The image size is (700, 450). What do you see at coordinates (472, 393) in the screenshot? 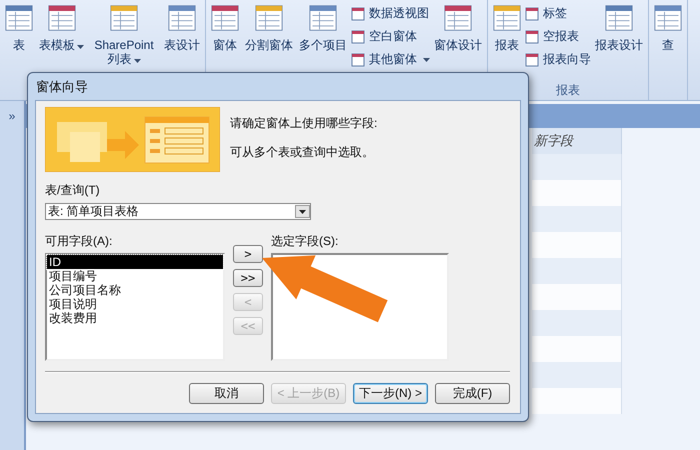
I see `dialog-button: 完成(F)` at bounding box center [472, 393].